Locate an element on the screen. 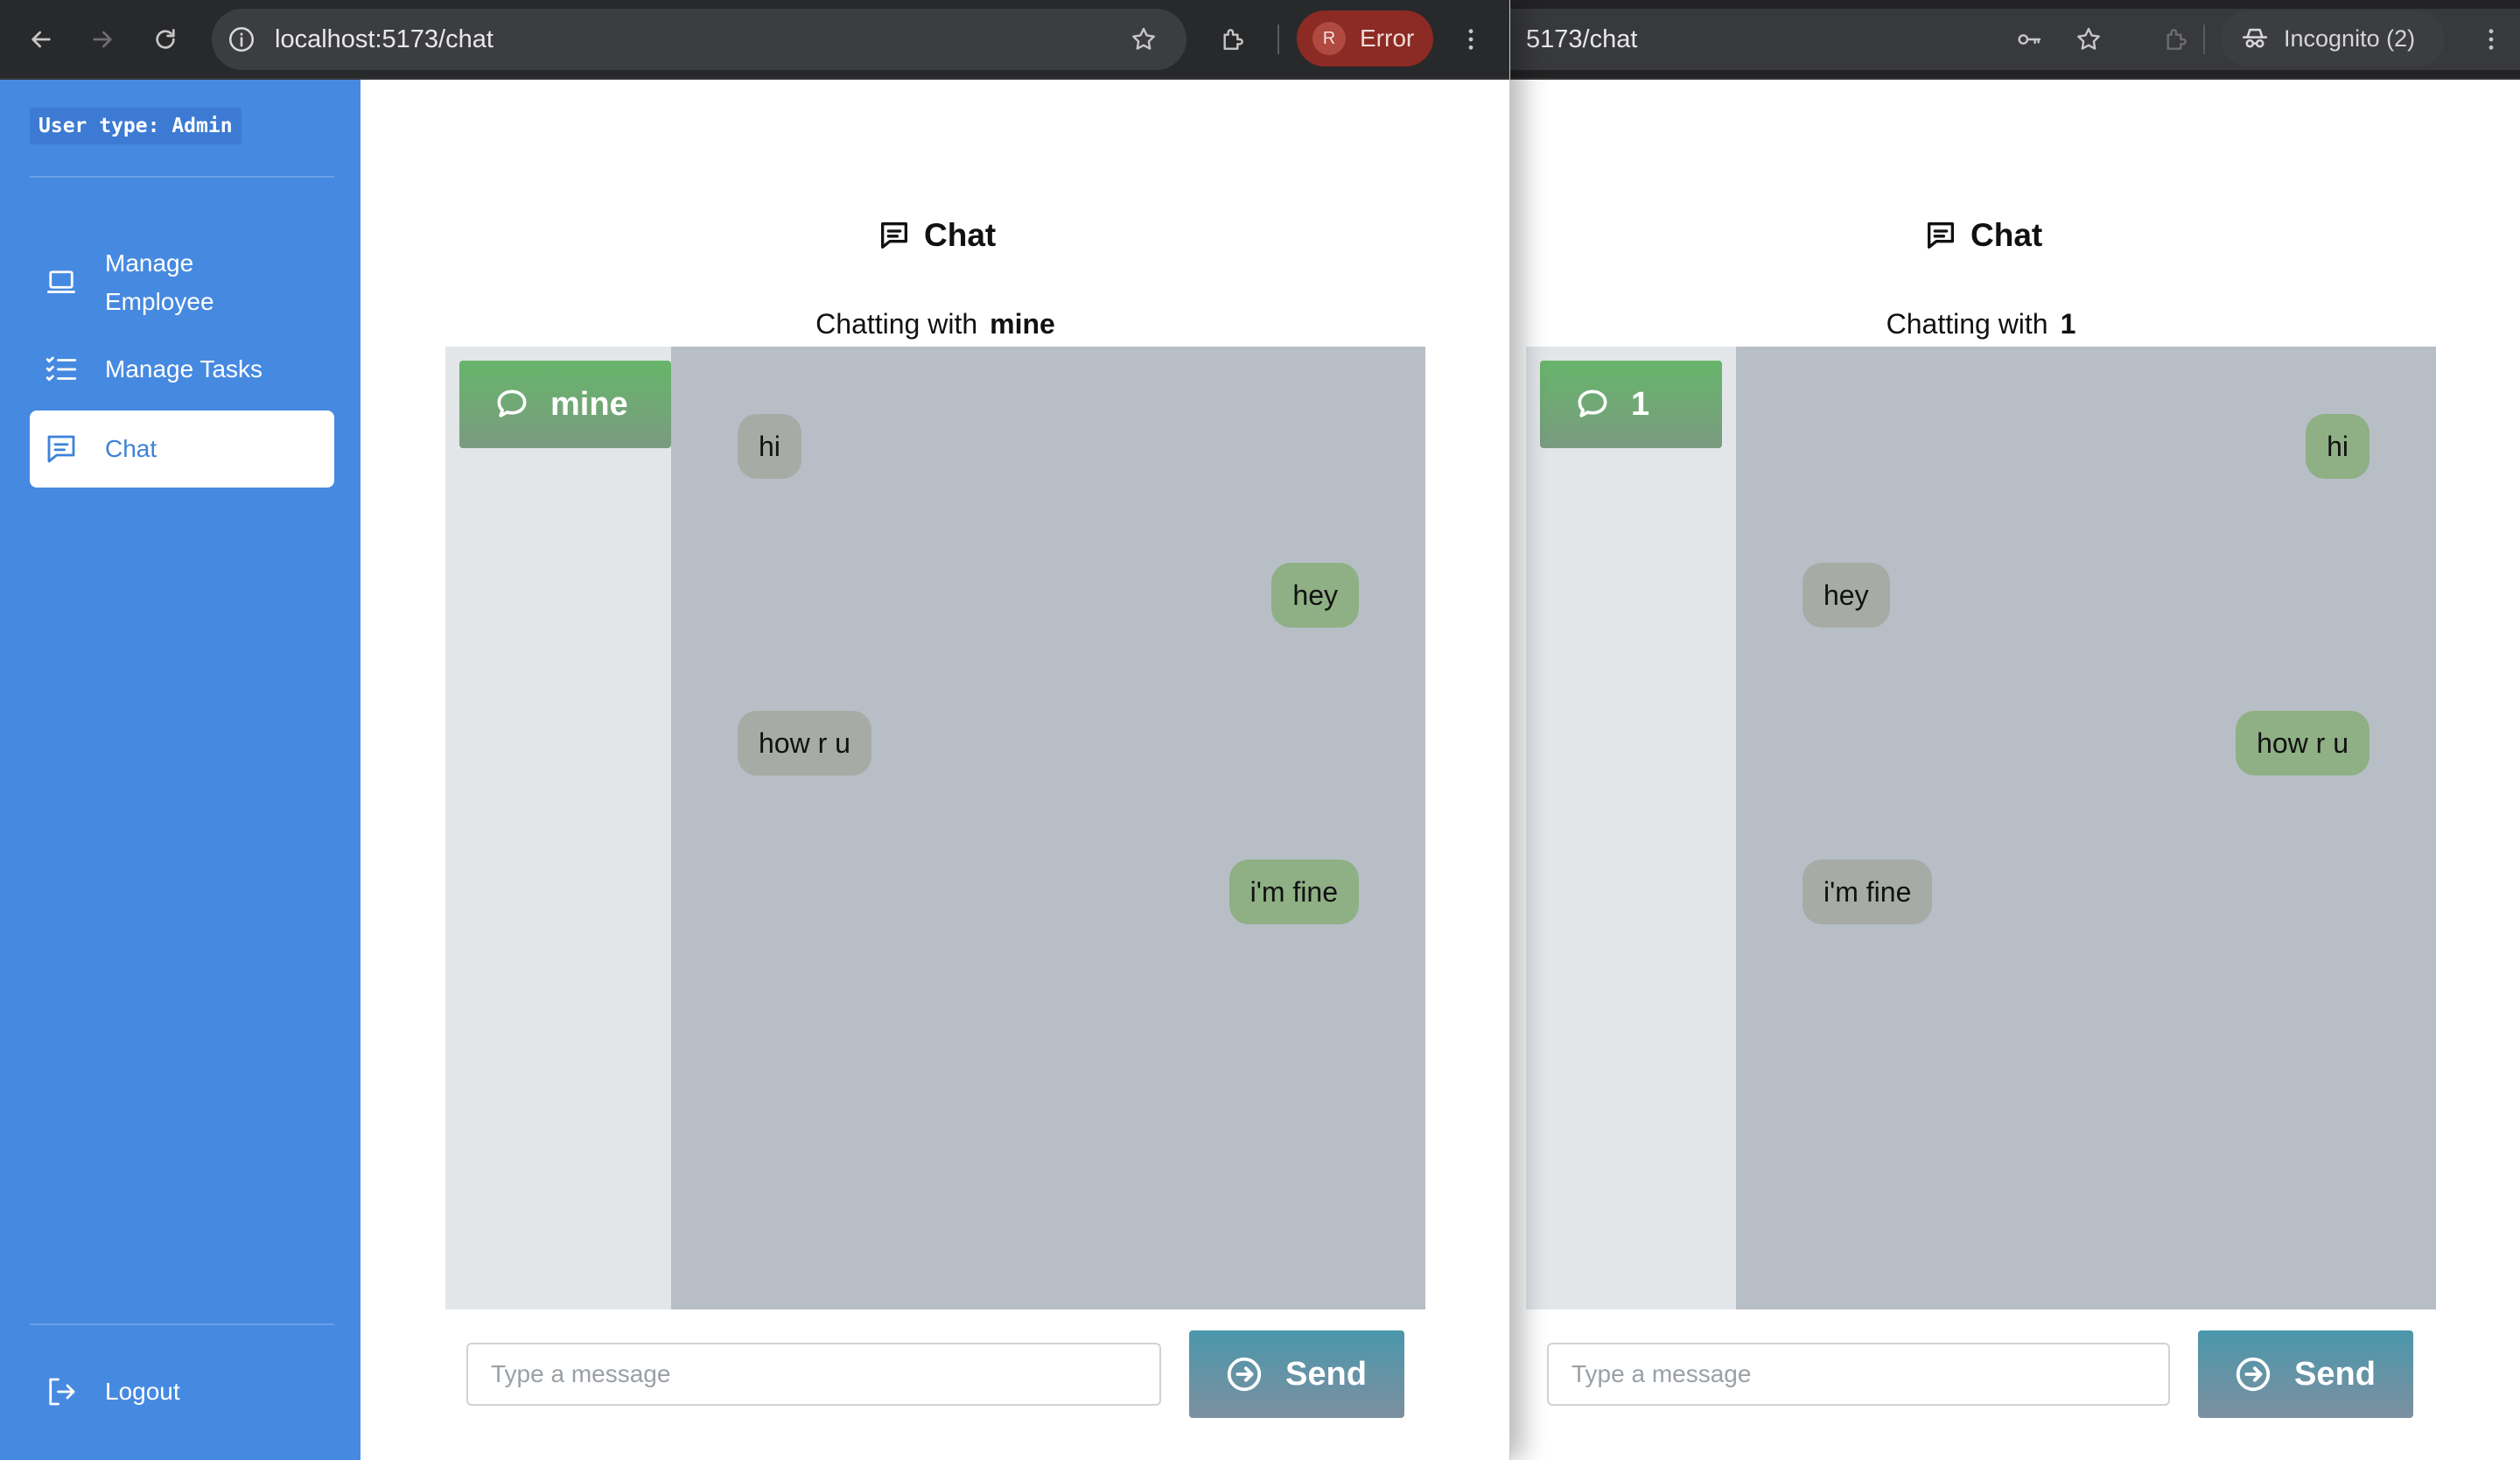  incognito-icon is located at coordinates (2255, 38).